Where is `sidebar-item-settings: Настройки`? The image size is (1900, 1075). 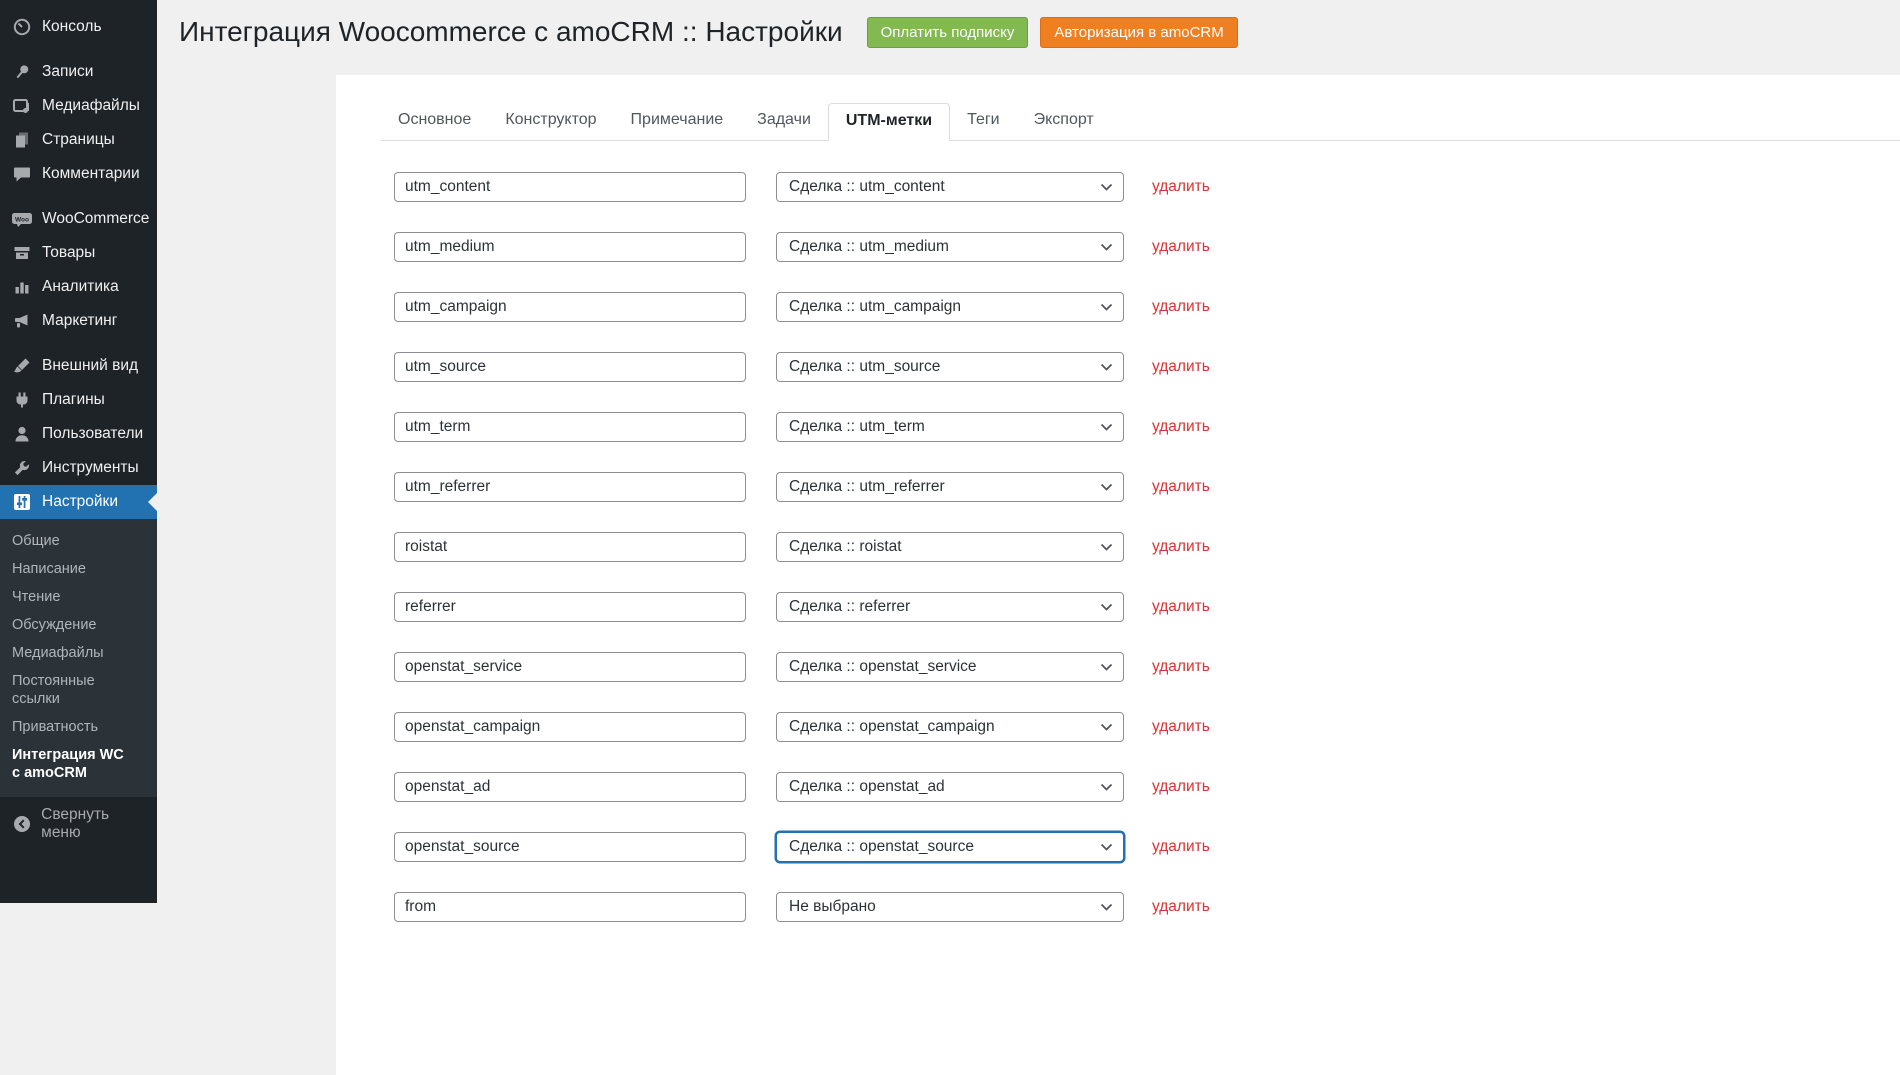 sidebar-item-settings: Настройки is located at coordinates (78, 502).